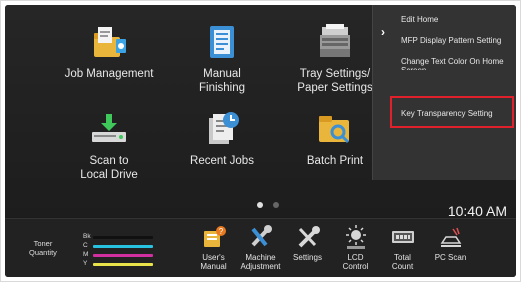 The image size is (521, 282). I want to click on page-indicator, so click(273, 204).